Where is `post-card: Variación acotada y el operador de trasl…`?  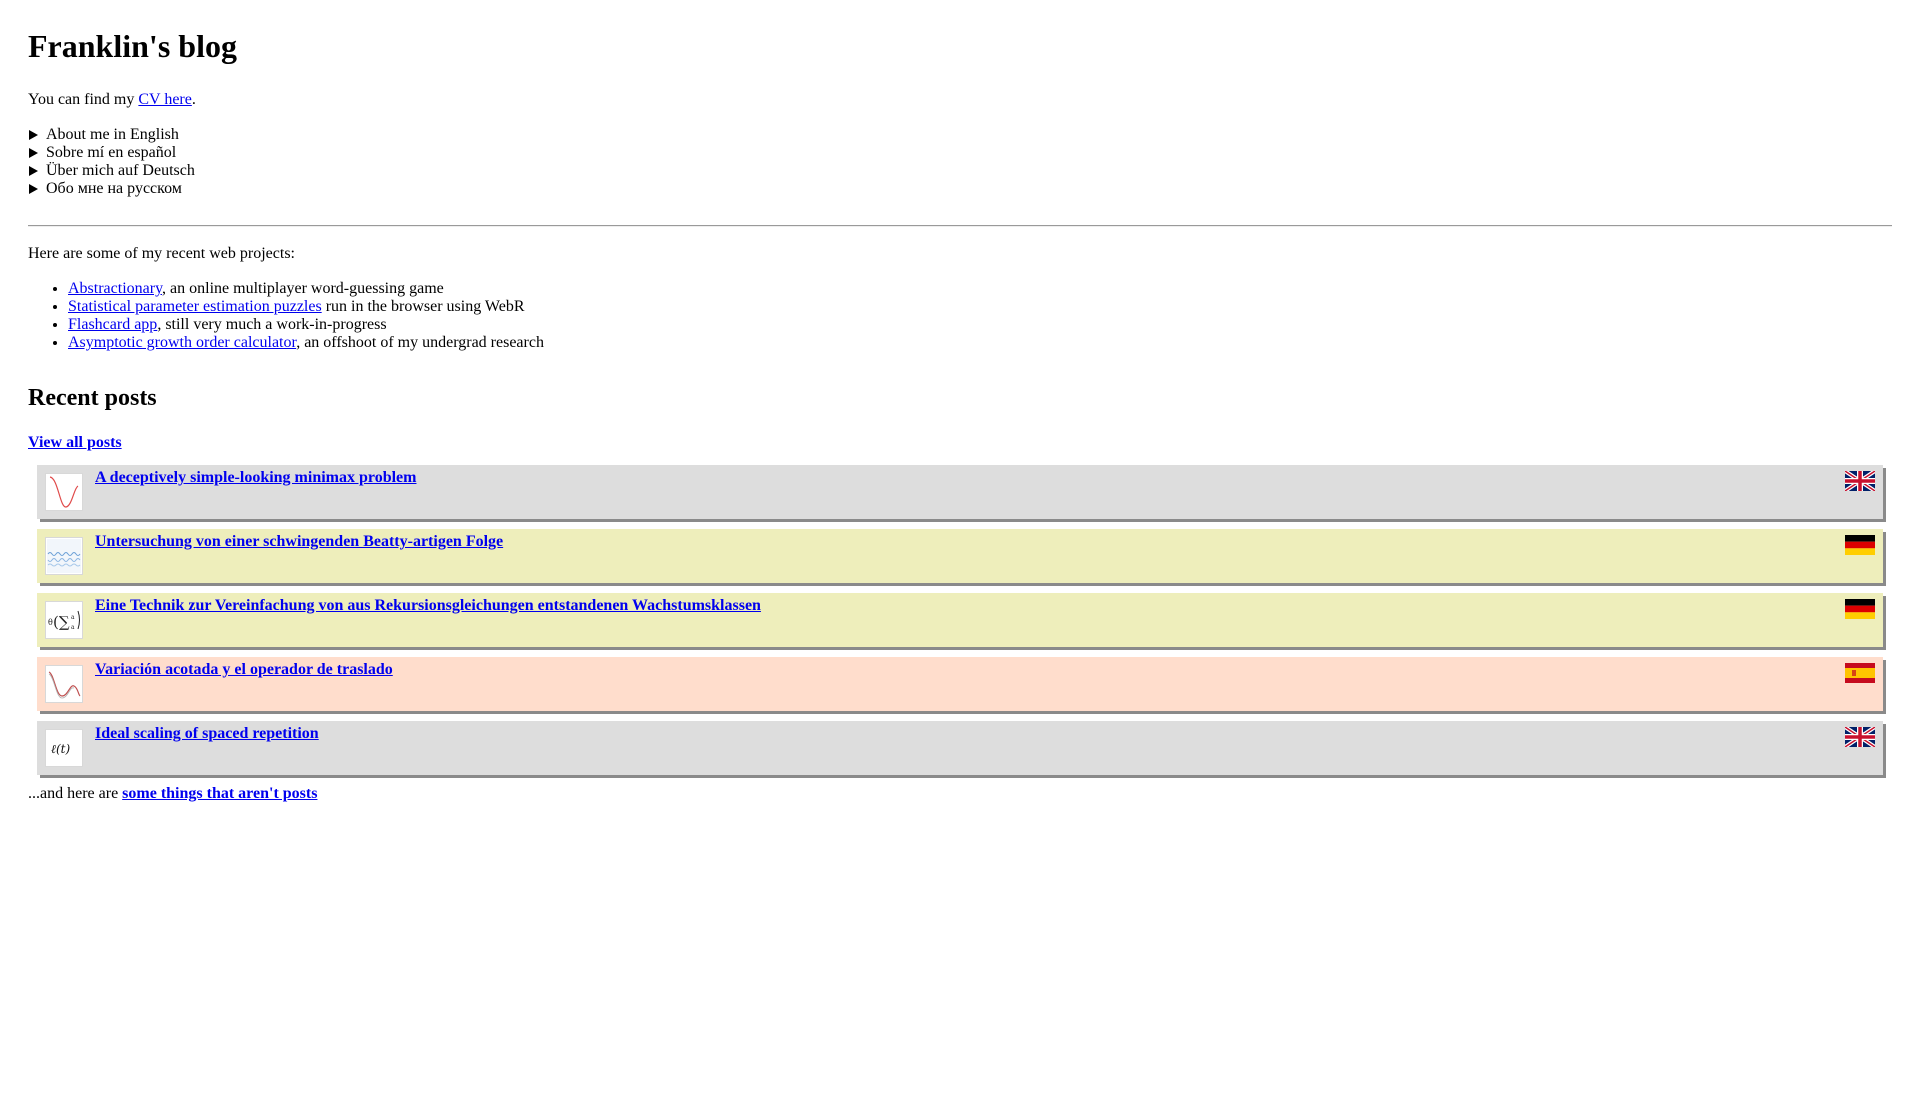
post-card: Variación acotada y el operador de trasl… is located at coordinates (960, 684).